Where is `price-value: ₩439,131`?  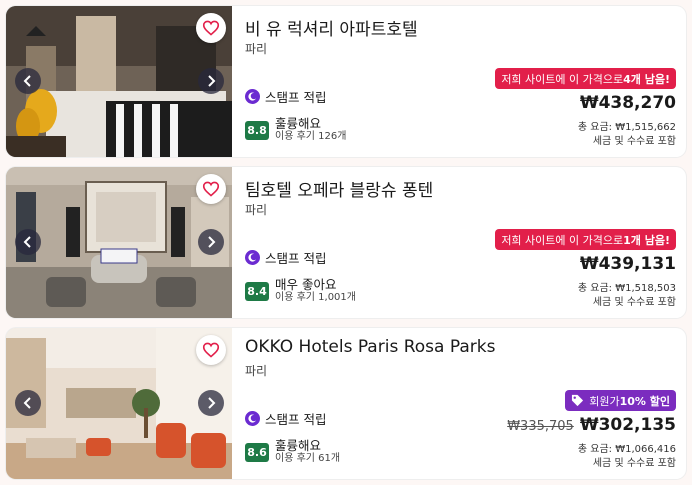
price-value: ₩439,131 is located at coordinates (627, 264).